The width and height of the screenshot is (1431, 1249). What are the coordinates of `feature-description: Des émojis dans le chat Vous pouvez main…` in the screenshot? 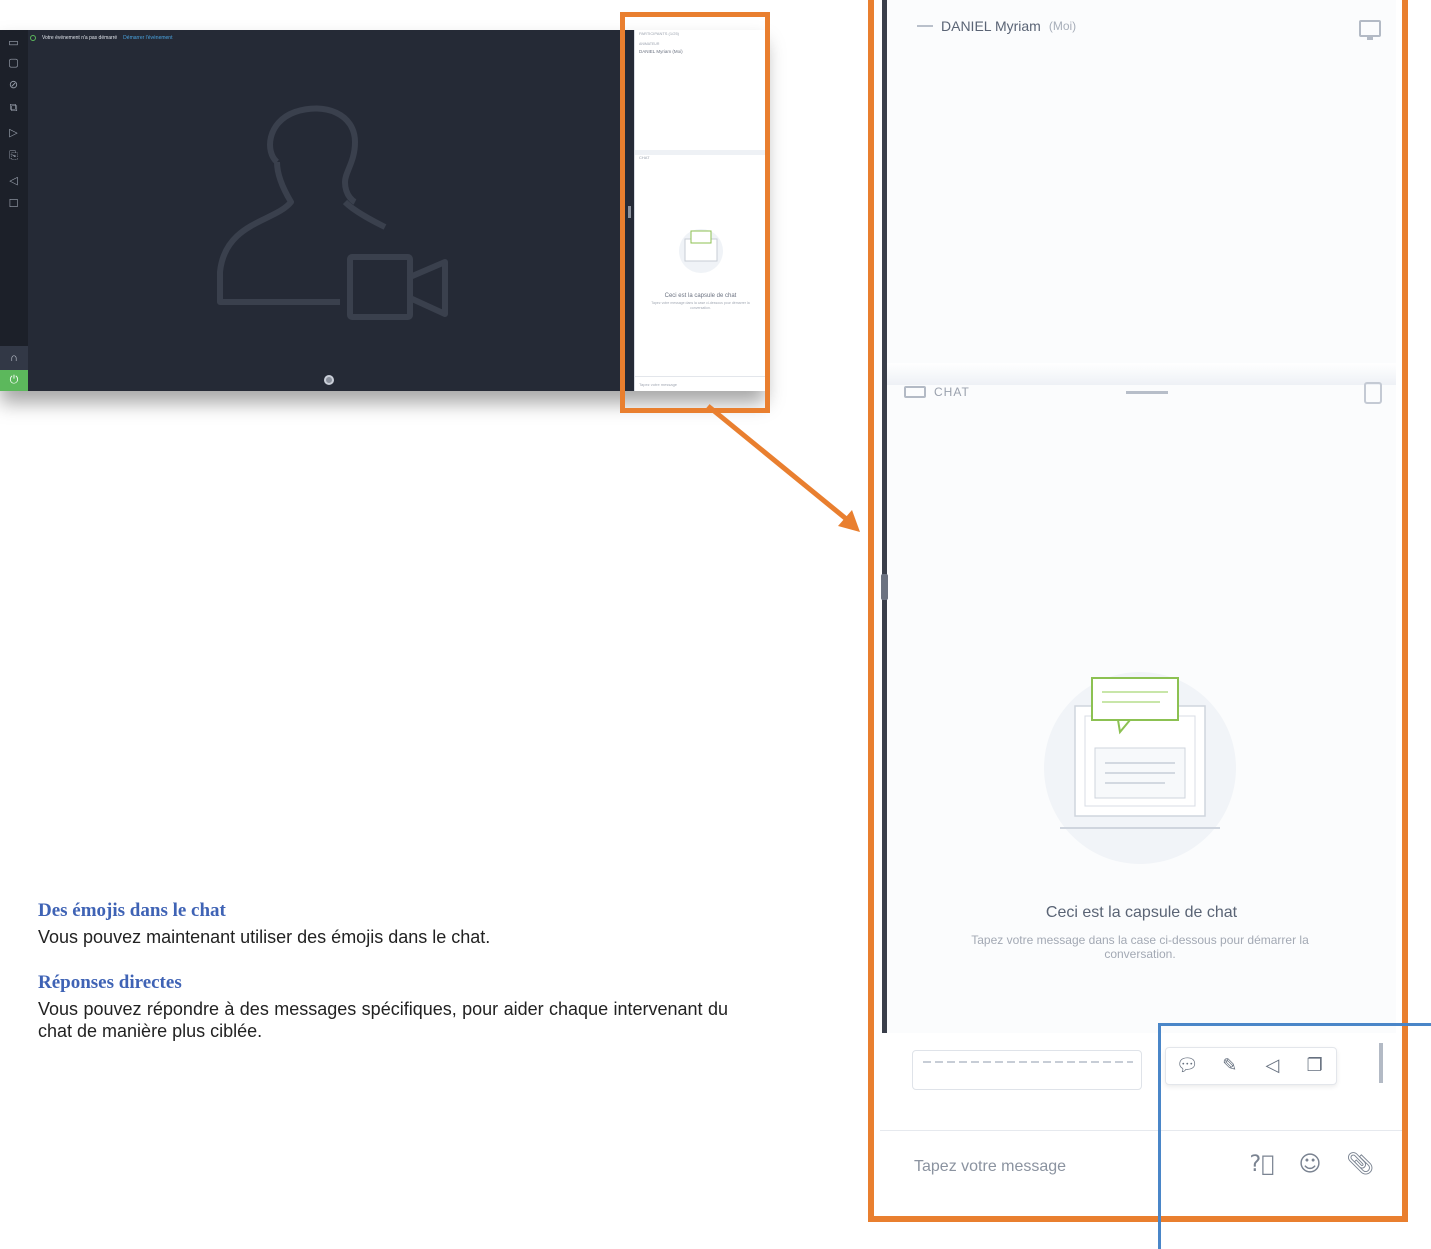 It's located at (383, 971).